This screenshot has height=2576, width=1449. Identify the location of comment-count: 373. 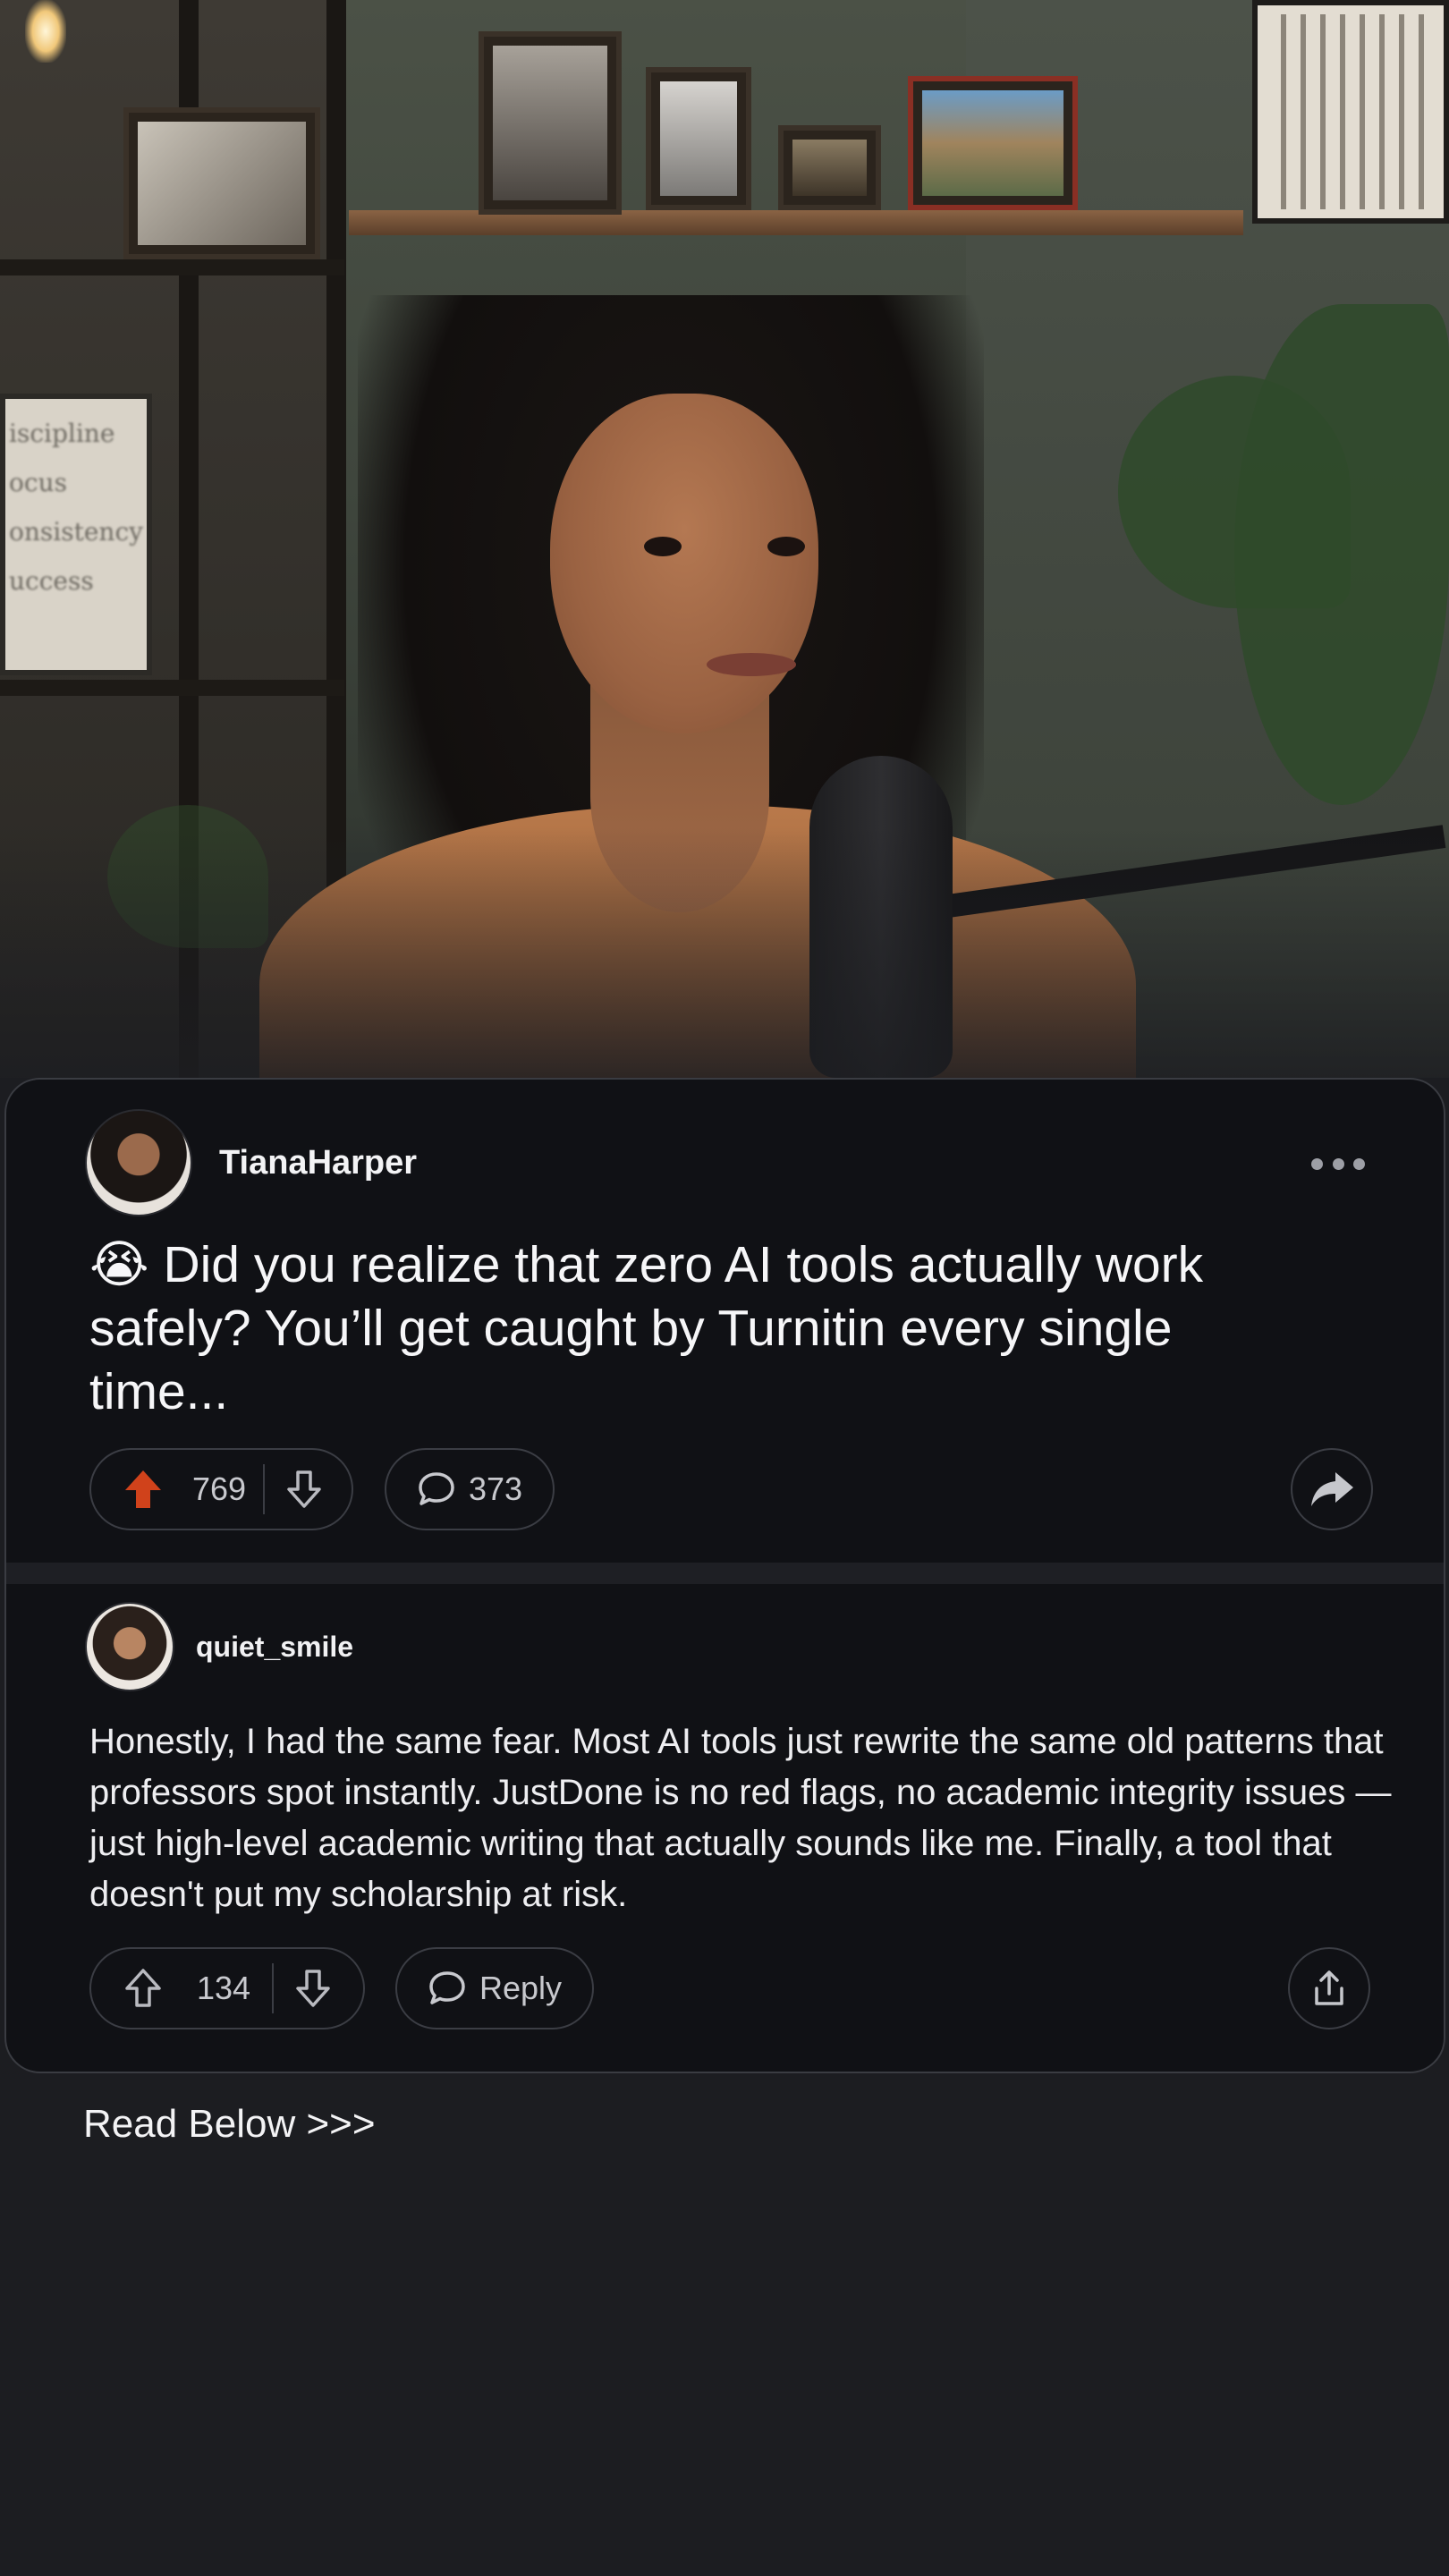
(495, 1488).